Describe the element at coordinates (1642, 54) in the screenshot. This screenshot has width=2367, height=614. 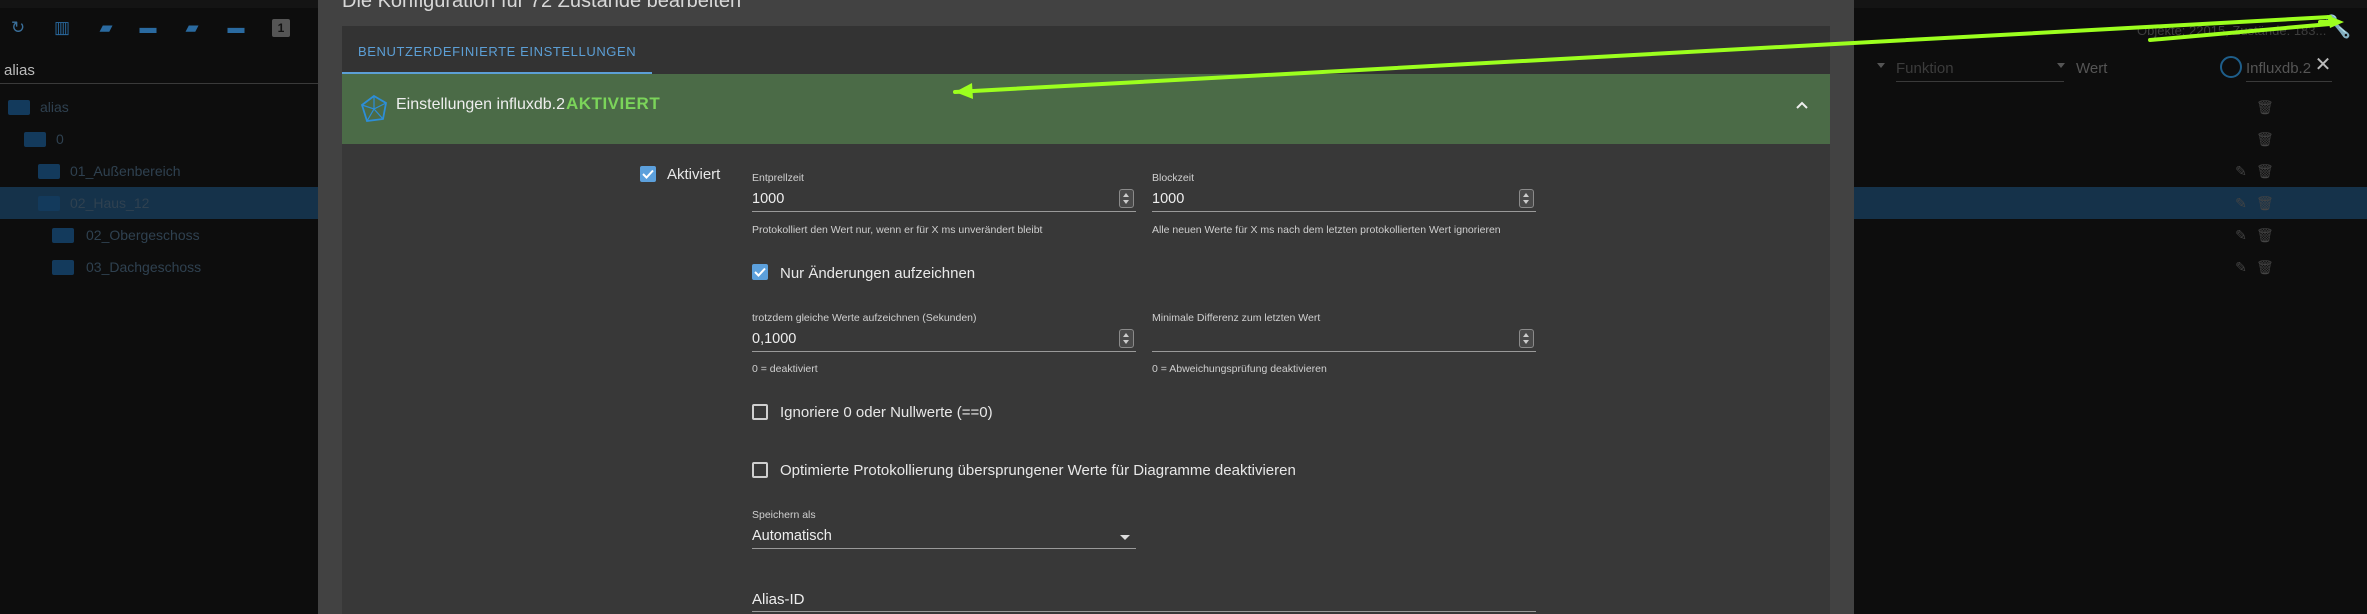
I see `annotation-arrow-to-accordion` at that location.